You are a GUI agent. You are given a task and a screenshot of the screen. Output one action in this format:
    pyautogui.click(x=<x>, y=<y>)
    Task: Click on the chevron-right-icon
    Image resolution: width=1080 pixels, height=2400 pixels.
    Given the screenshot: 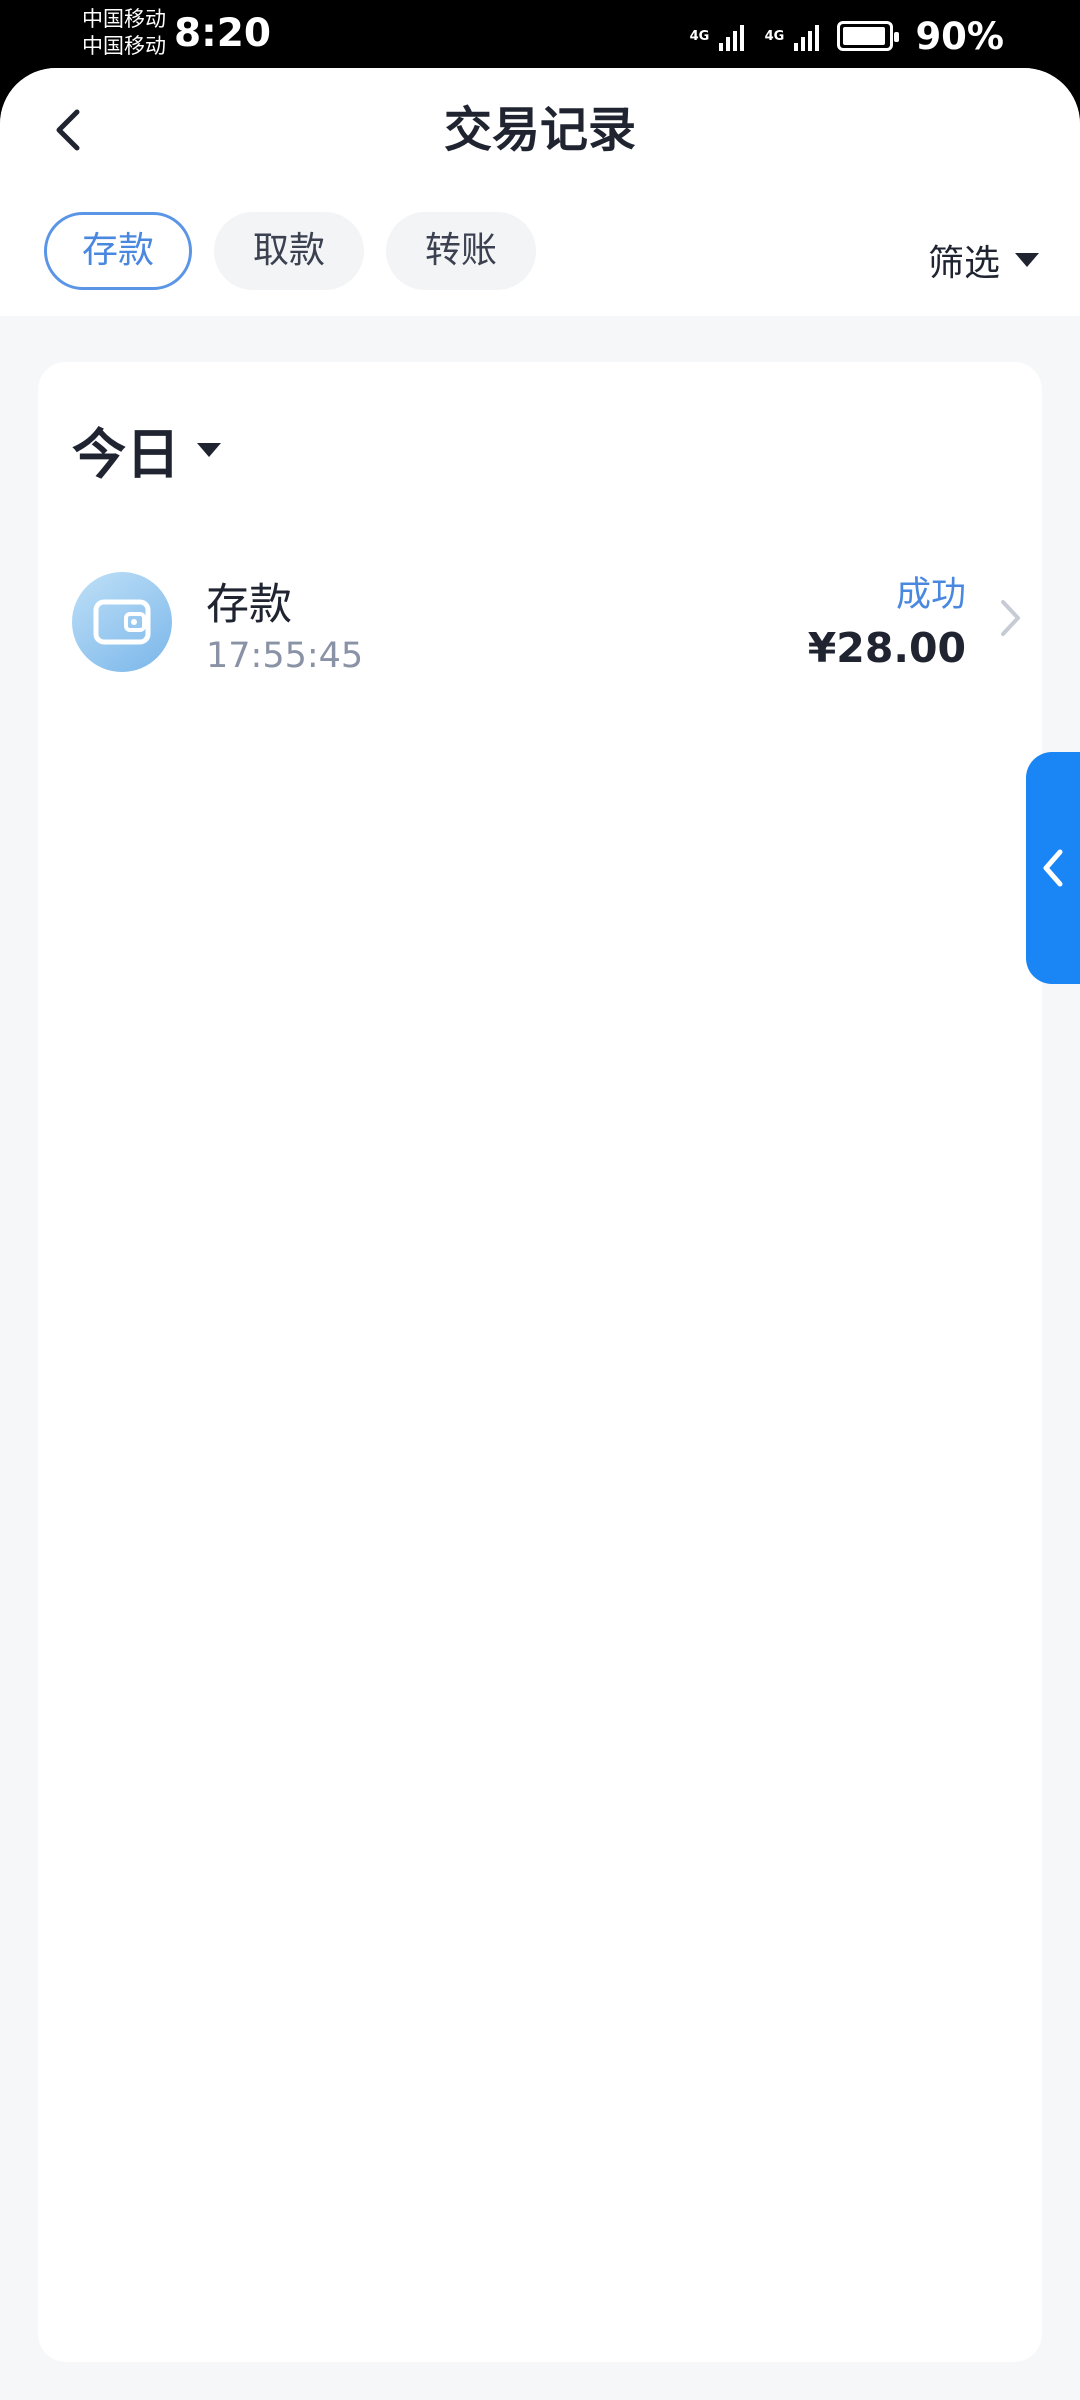 What is the action you would take?
    pyautogui.click(x=1010, y=618)
    